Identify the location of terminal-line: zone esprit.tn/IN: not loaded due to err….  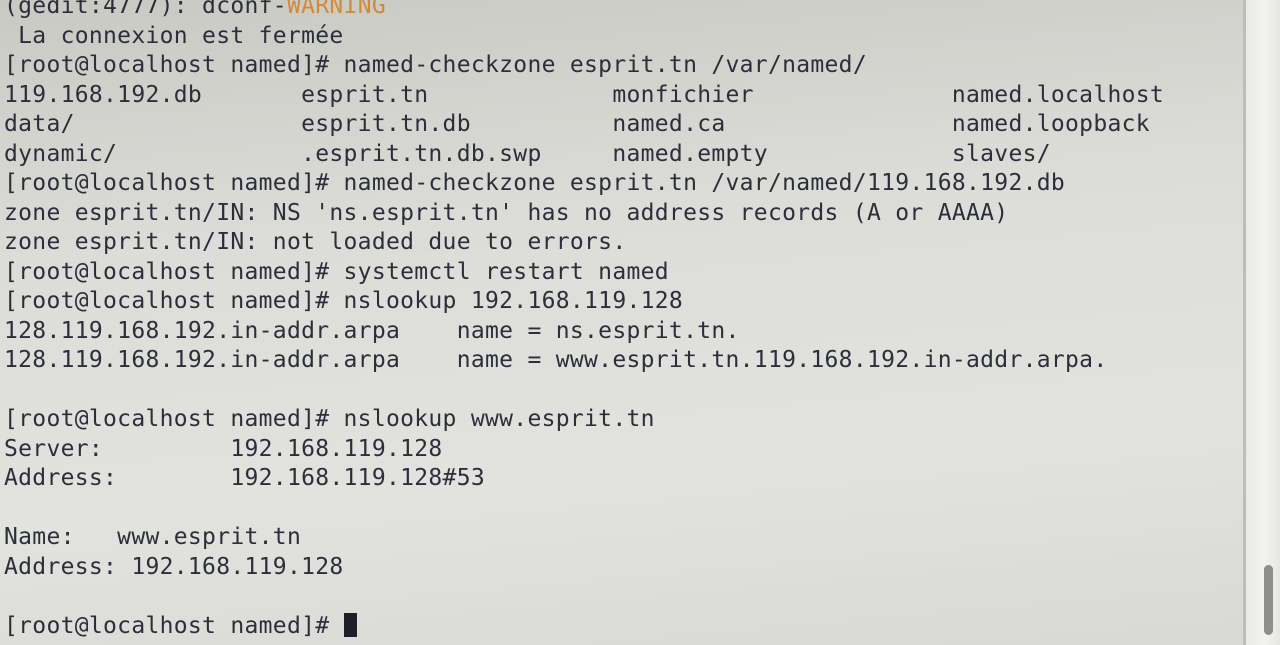
(315, 242).